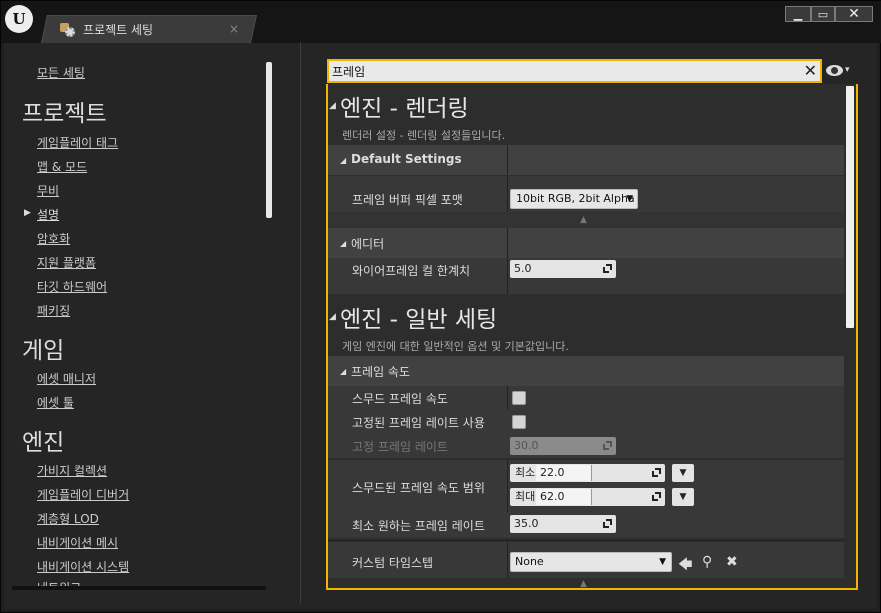 The image size is (881, 613). I want to click on wireframe-threshold-input: 5.0, so click(563, 269).